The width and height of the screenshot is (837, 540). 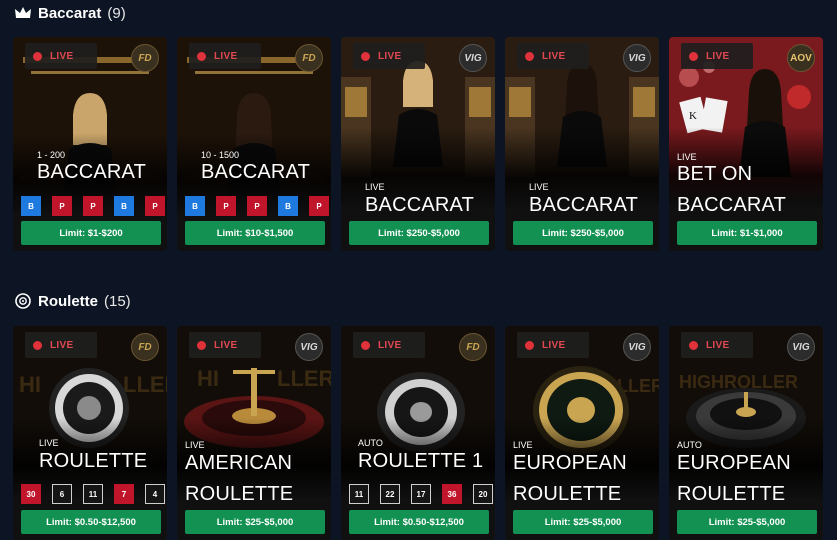 I want to click on section-title: Baccarat, so click(x=69, y=13).